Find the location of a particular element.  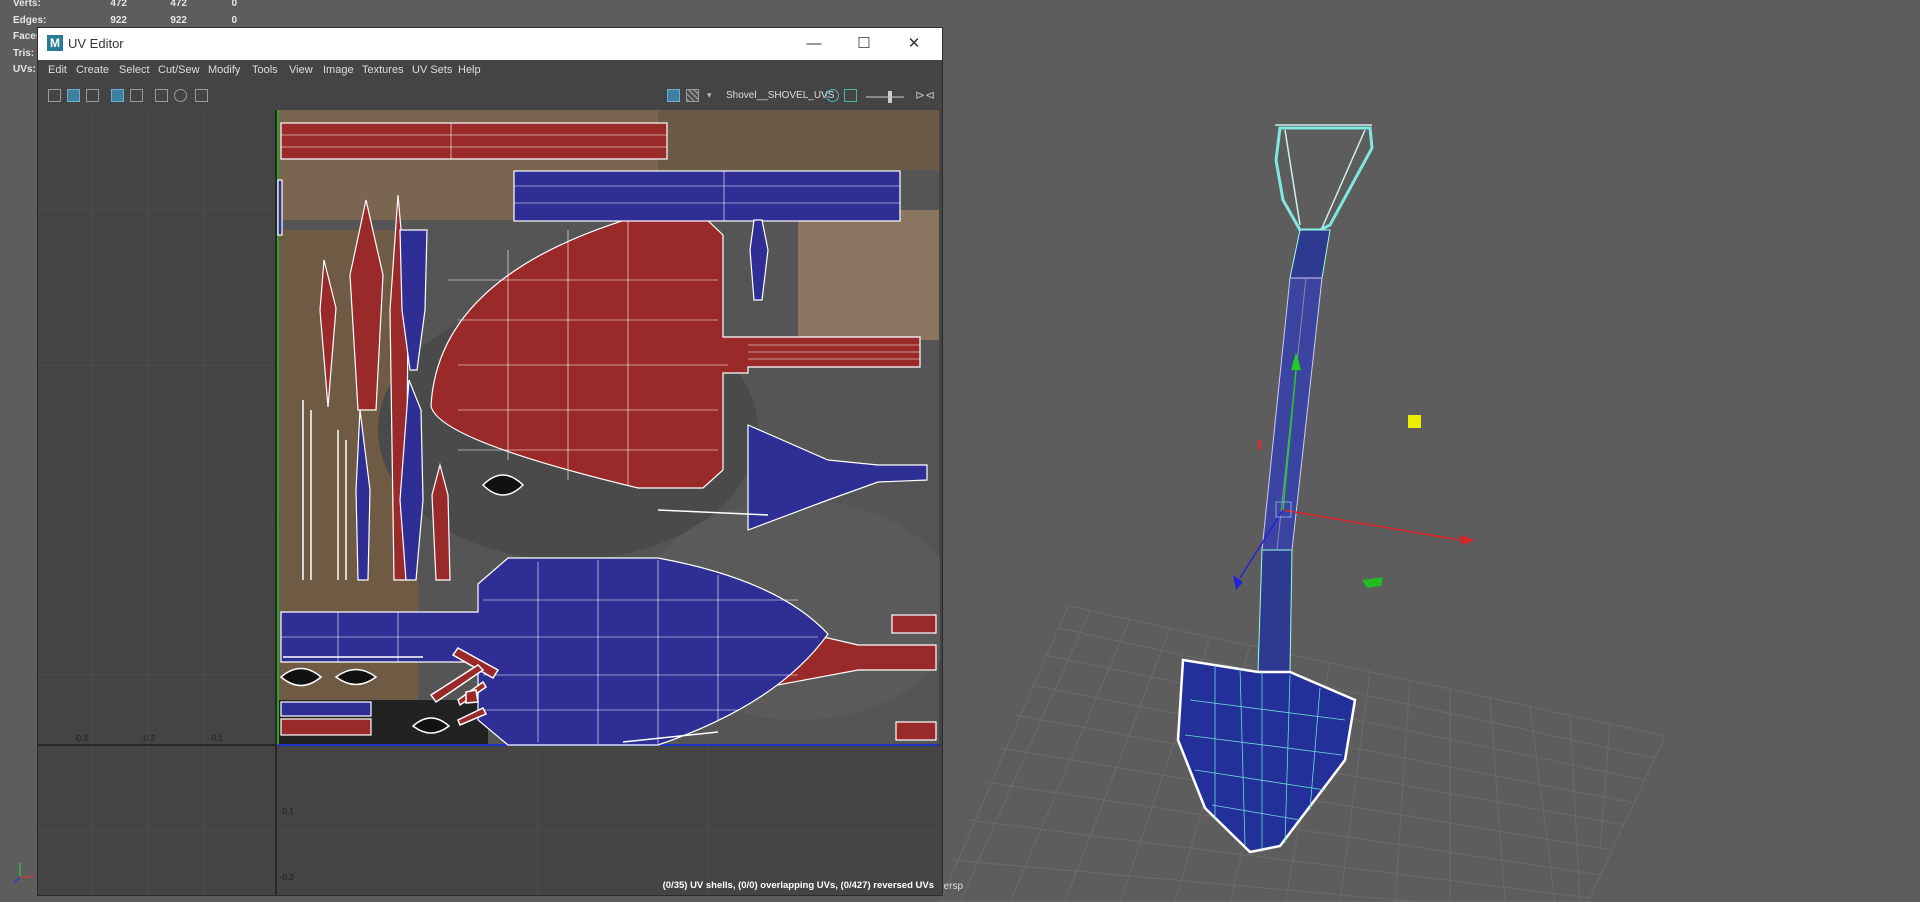

menu-create: Create is located at coordinates (92, 70).